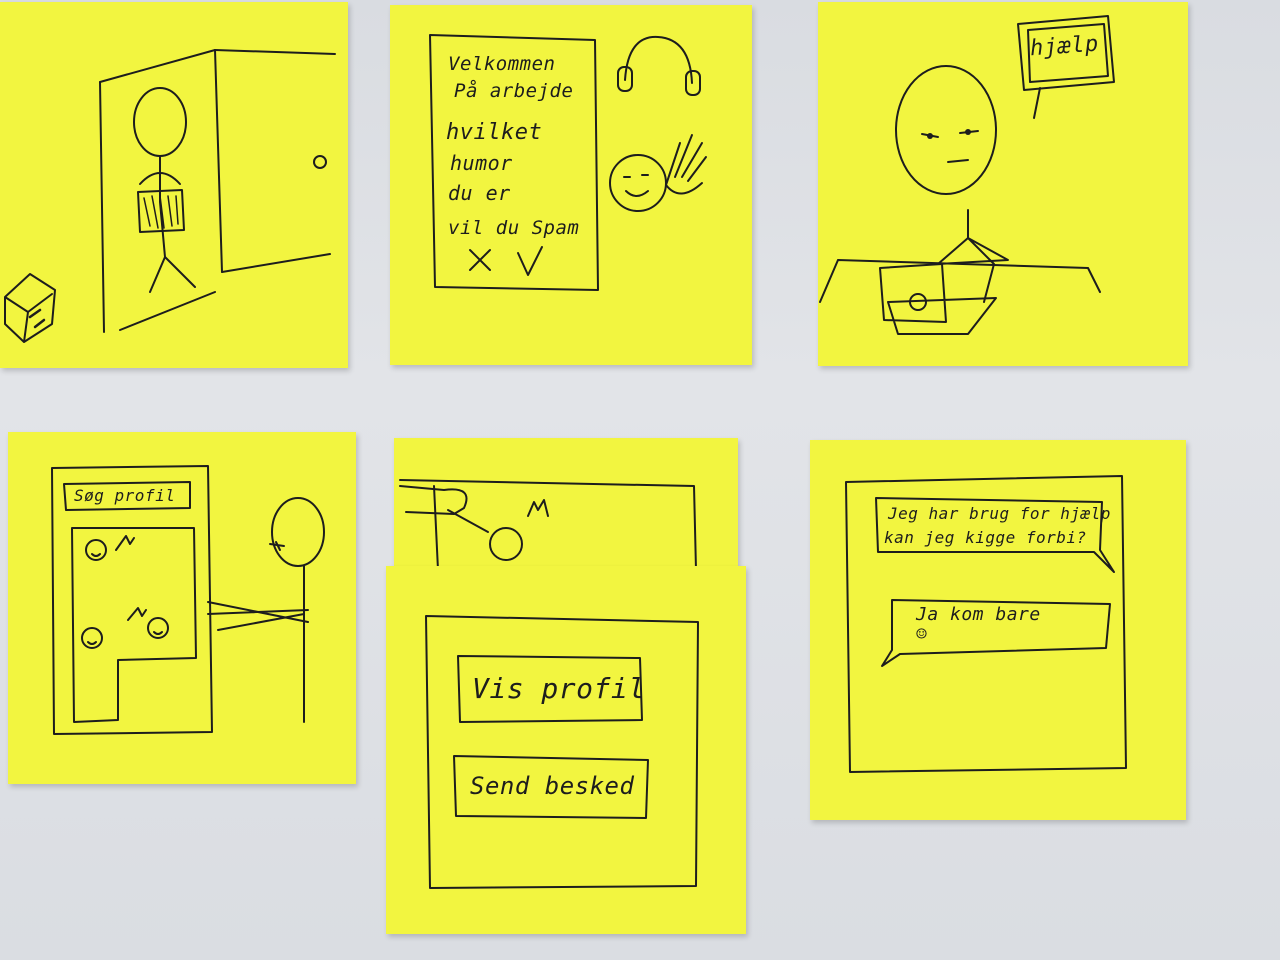 The width and height of the screenshot is (1280, 960). I want to click on sticky-note-help-desk: hjælp, so click(1003, 184).